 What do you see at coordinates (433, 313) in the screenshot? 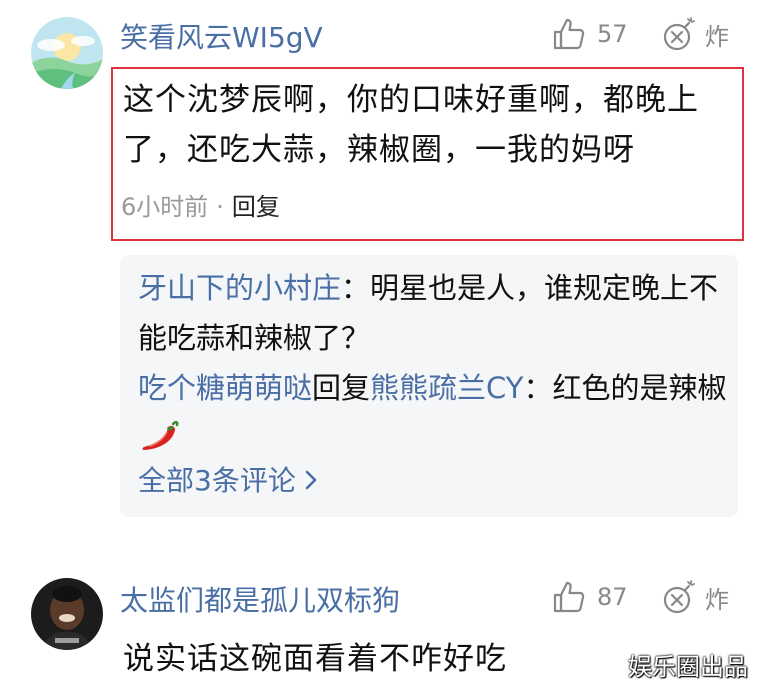
I see `reply-item: 牙山下的小村庄：明星也是人，谁规定晚上不能吃蒜和辣椒了？` at bounding box center [433, 313].